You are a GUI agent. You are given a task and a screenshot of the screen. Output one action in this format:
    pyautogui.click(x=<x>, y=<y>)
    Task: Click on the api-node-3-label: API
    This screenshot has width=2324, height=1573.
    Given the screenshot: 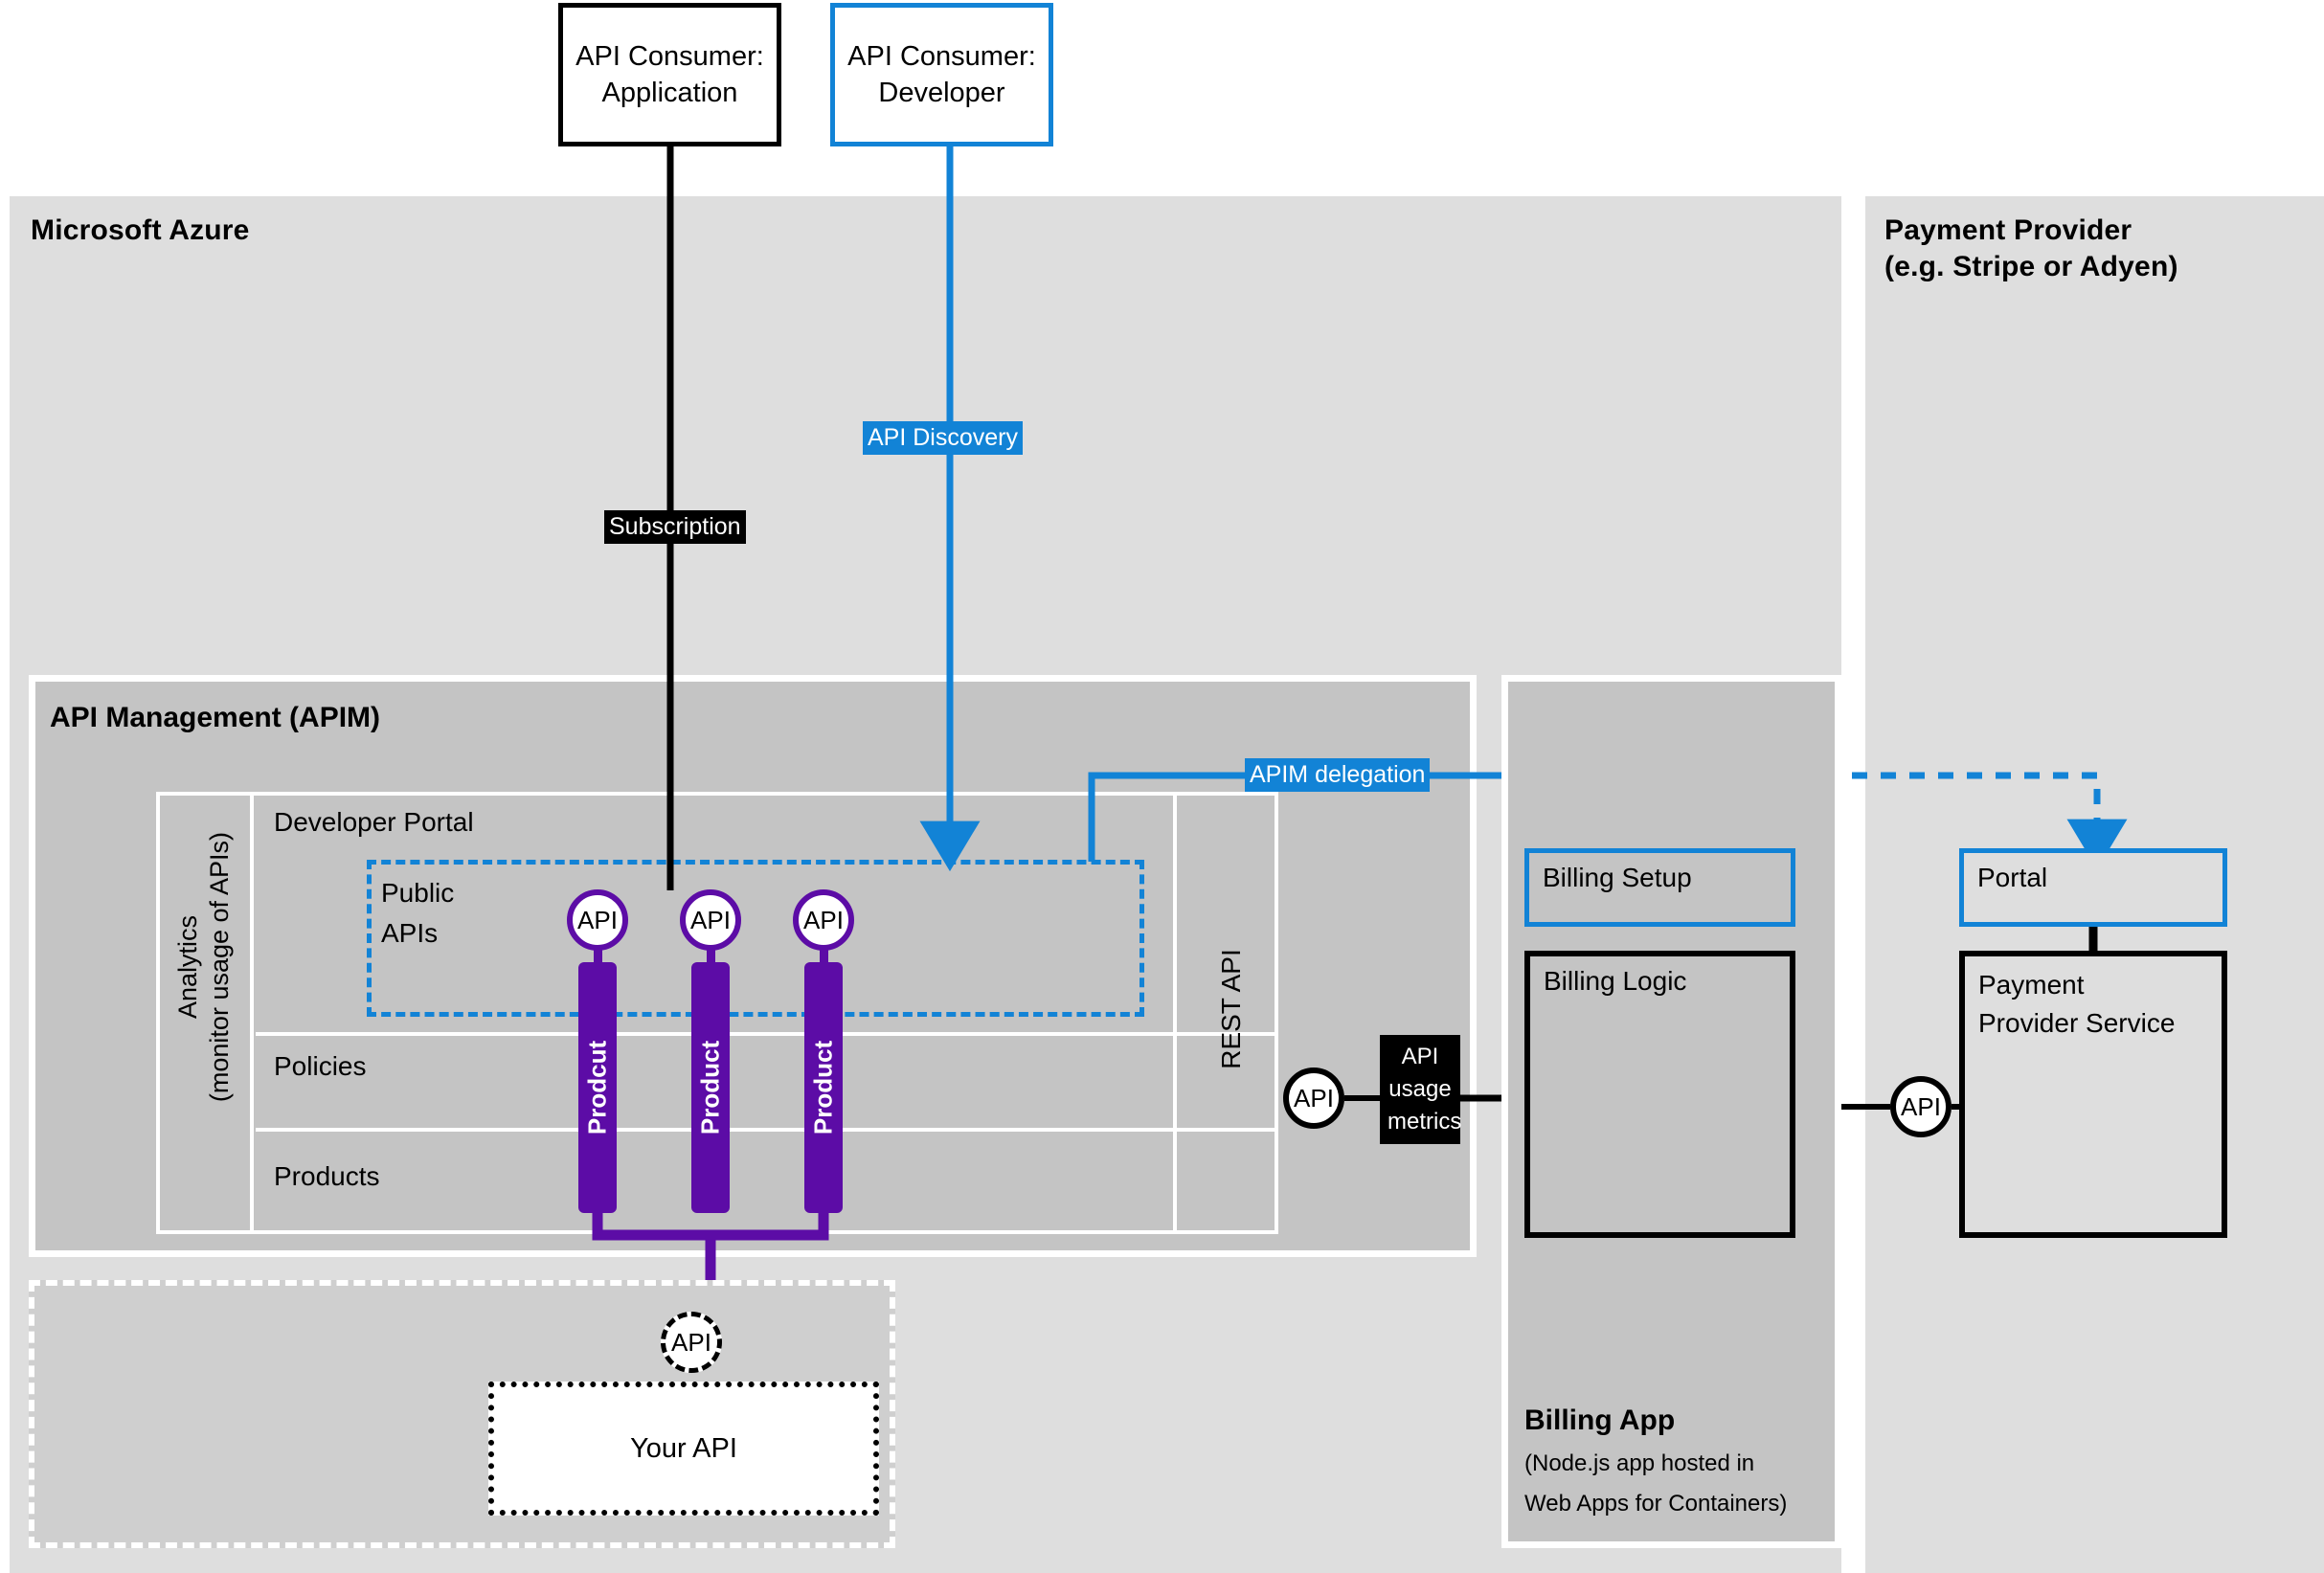 What is the action you would take?
    pyautogui.click(x=823, y=920)
    